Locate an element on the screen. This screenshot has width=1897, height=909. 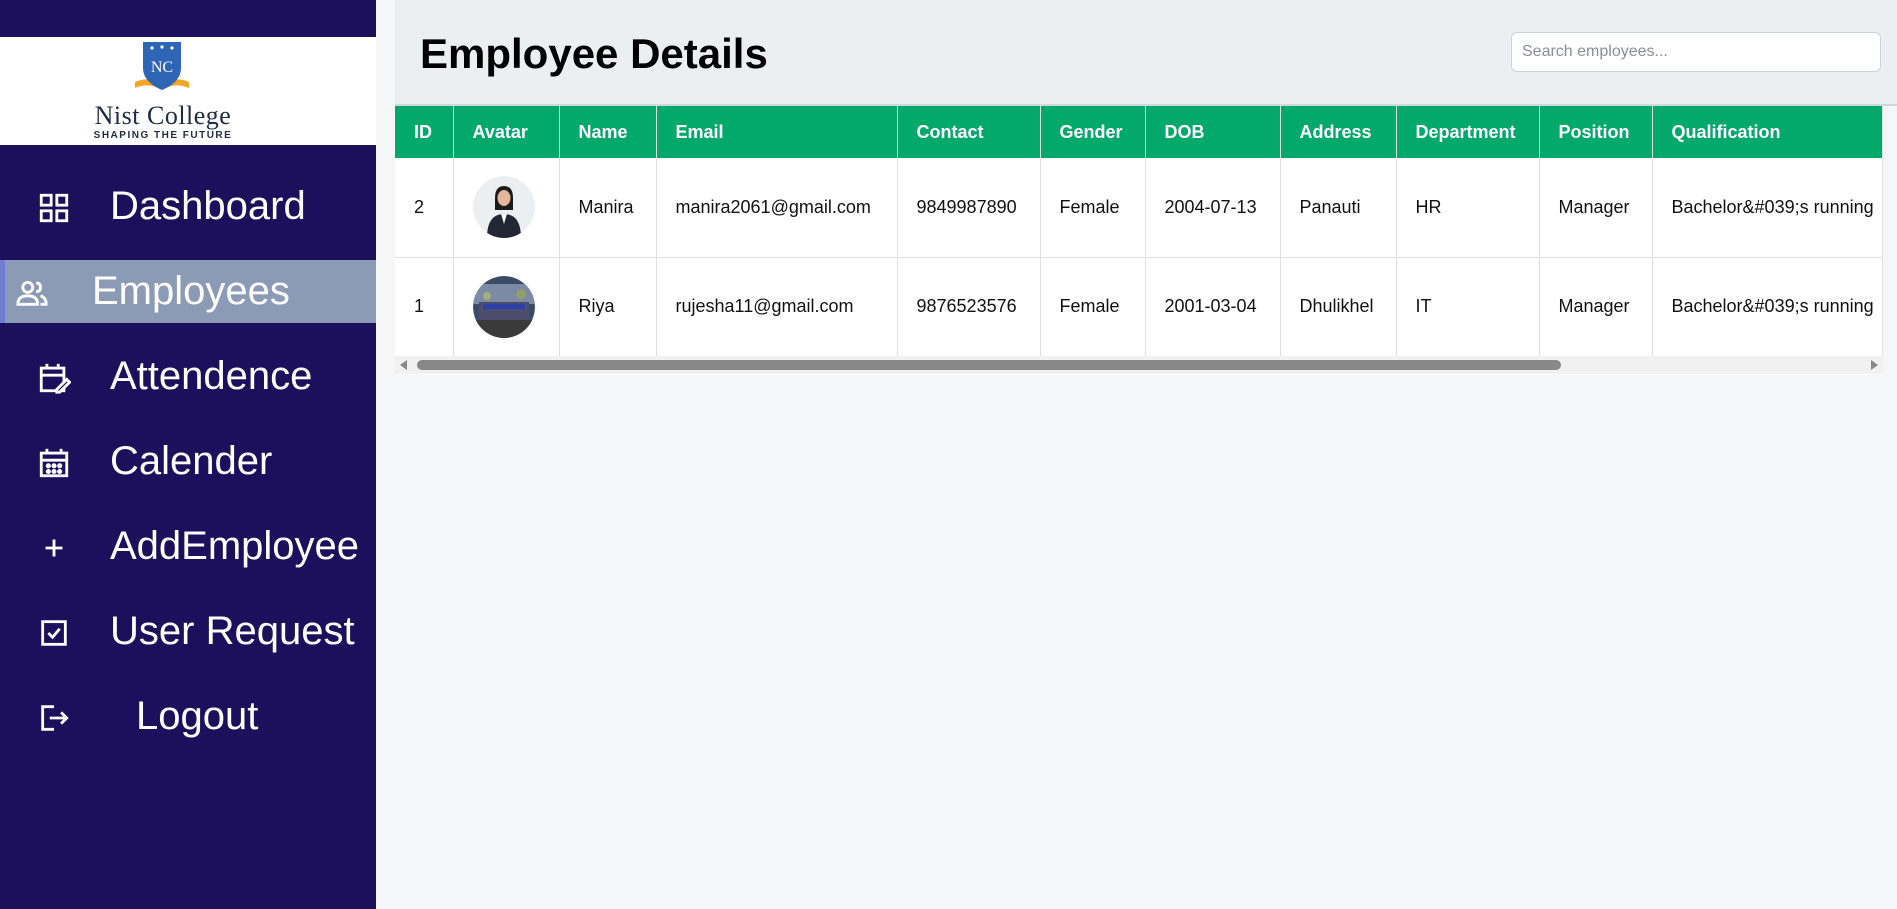
sidebar-item-user-request: User Request is located at coordinates (188, 631).